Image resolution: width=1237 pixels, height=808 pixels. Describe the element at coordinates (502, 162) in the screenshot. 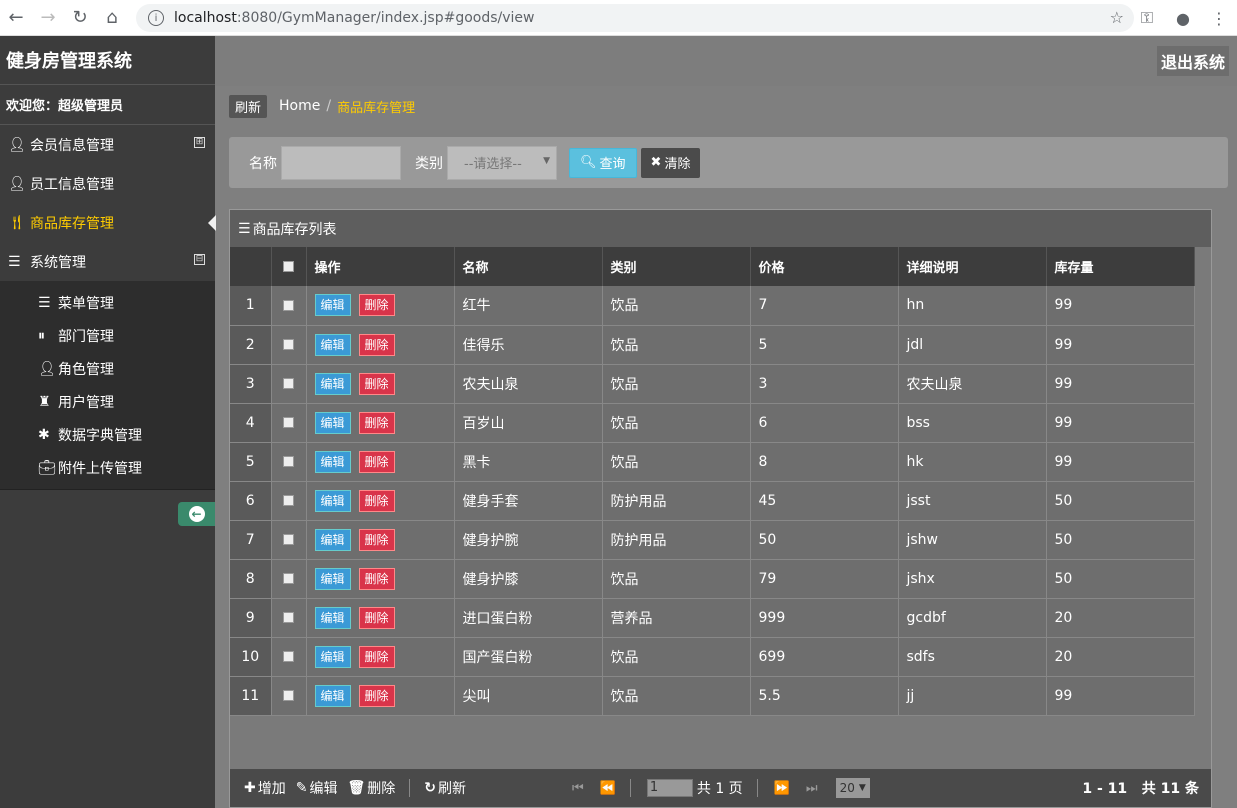

I see `category-select: --请选择-- ▼` at that location.